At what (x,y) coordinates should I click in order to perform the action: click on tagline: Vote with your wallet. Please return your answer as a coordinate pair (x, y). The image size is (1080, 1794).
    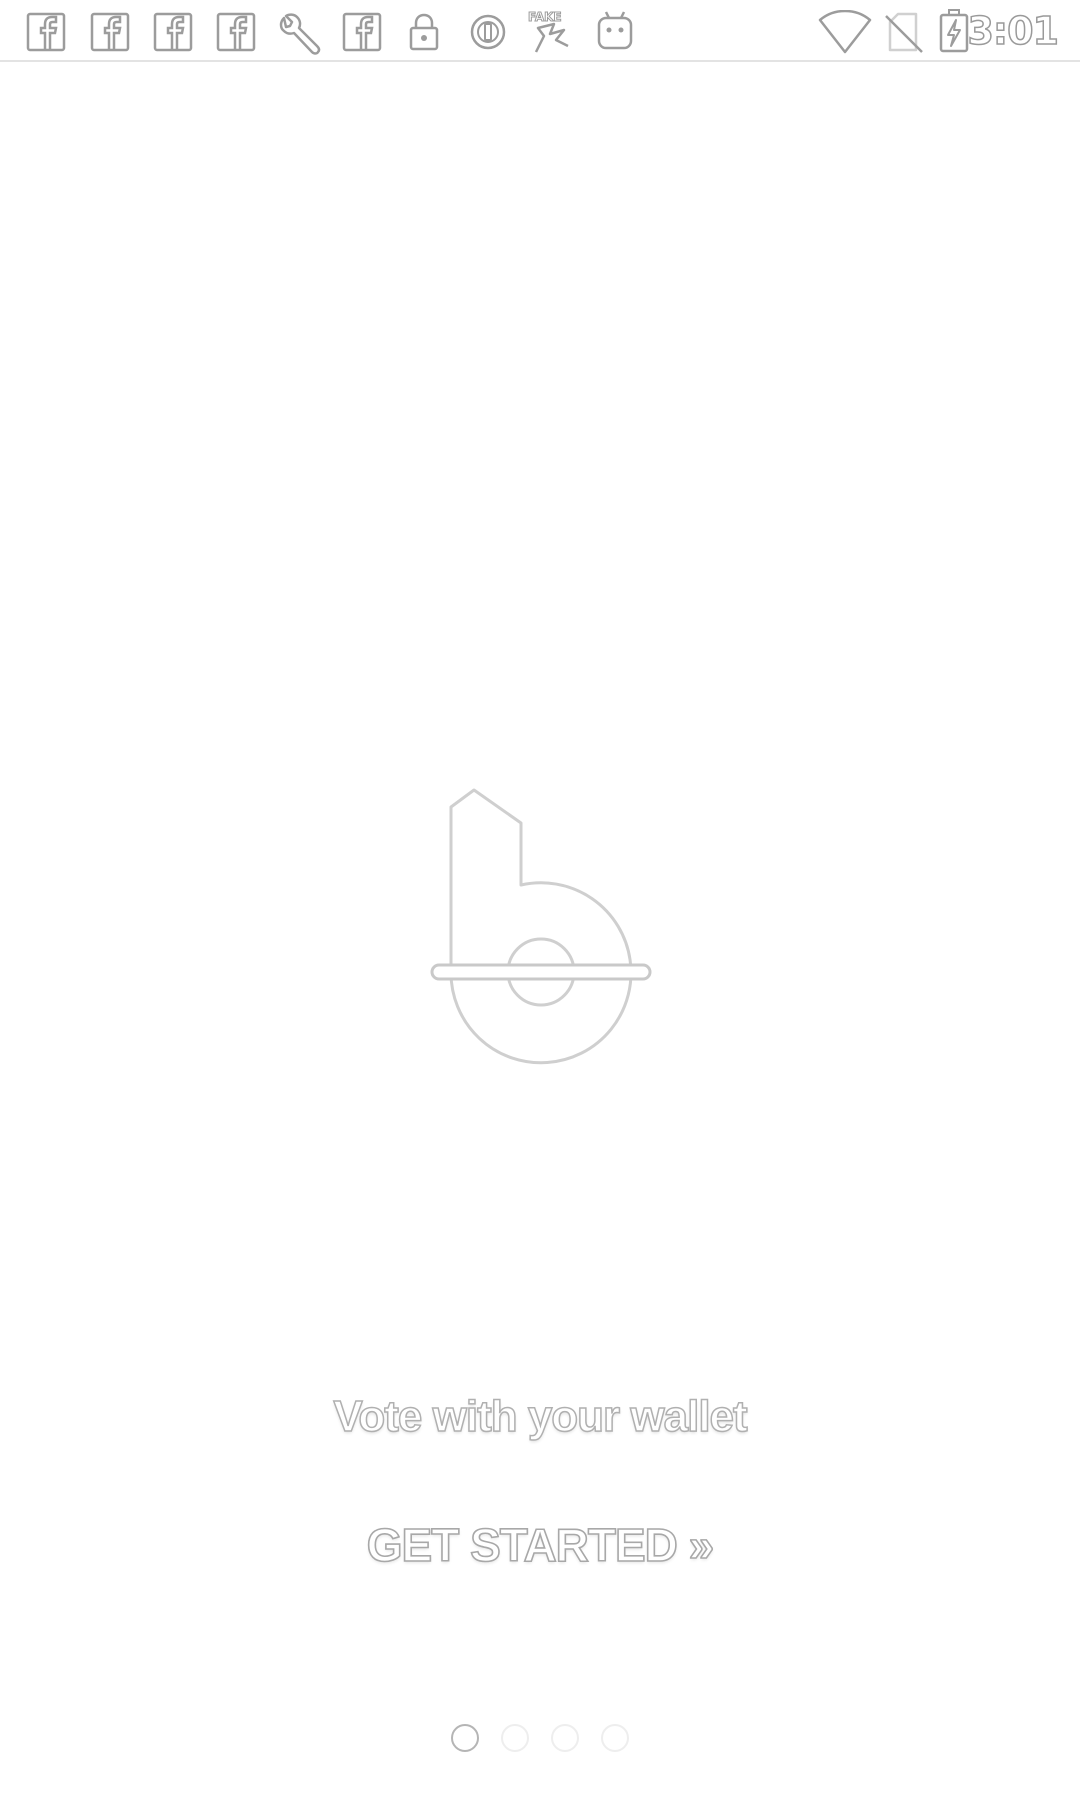
    Looking at the image, I should click on (541, 1416).